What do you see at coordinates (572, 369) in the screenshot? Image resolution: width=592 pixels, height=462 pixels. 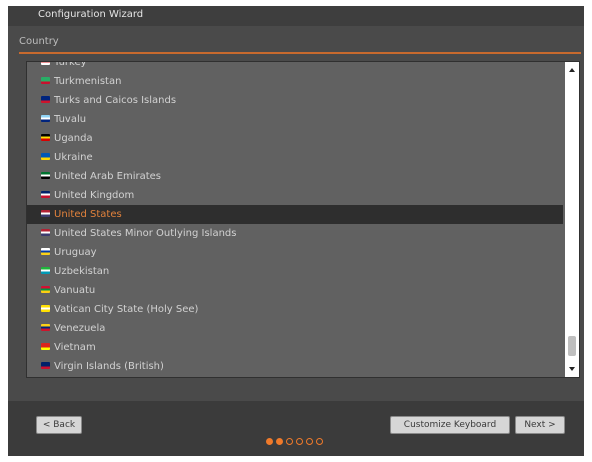 I see `scroll-down-icon` at bounding box center [572, 369].